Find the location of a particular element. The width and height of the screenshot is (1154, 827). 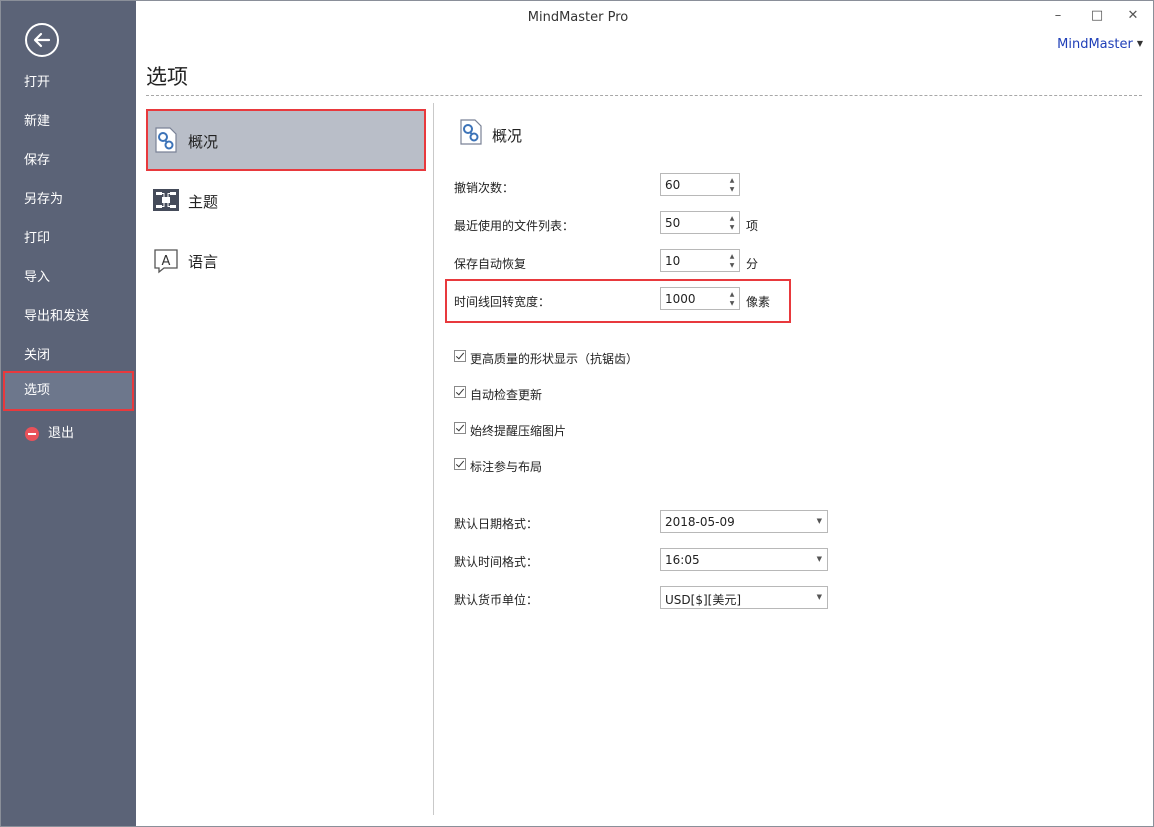

autosave-unit: 分 is located at coordinates (752, 264).